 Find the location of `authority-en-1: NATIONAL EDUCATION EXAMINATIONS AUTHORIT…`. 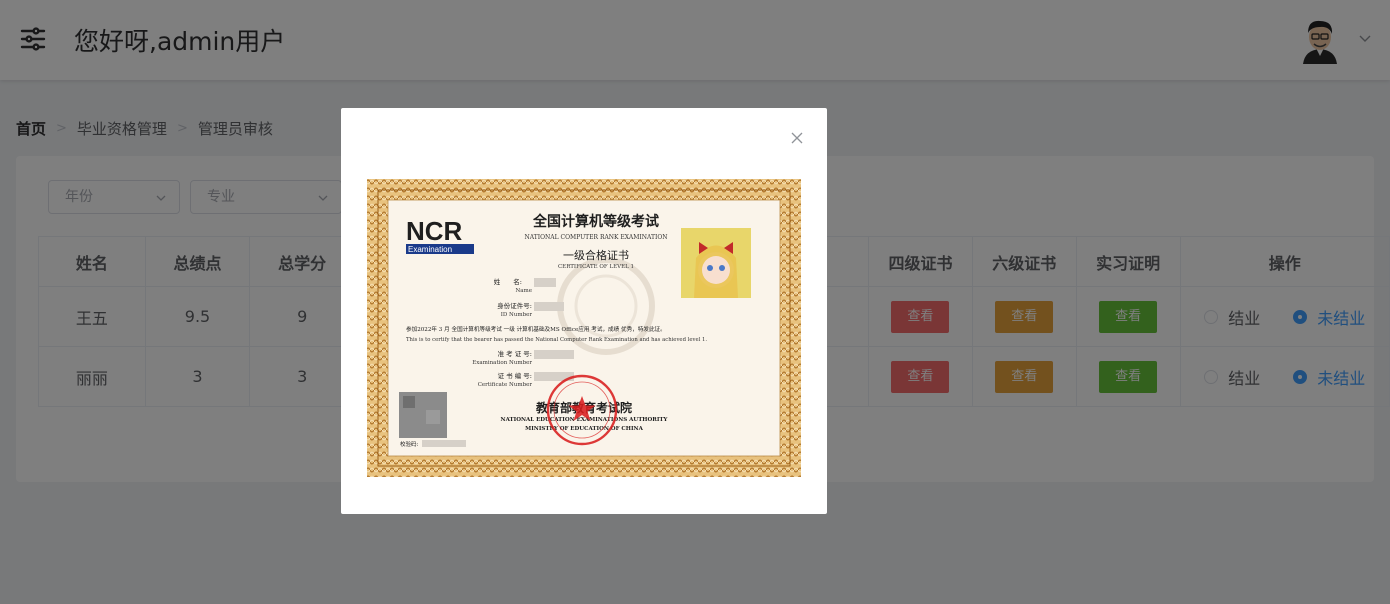

authority-en-1: NATIONAL EDUCATION EXAMINATIONS AUTHORIT… is located at coordinates (584, 420).